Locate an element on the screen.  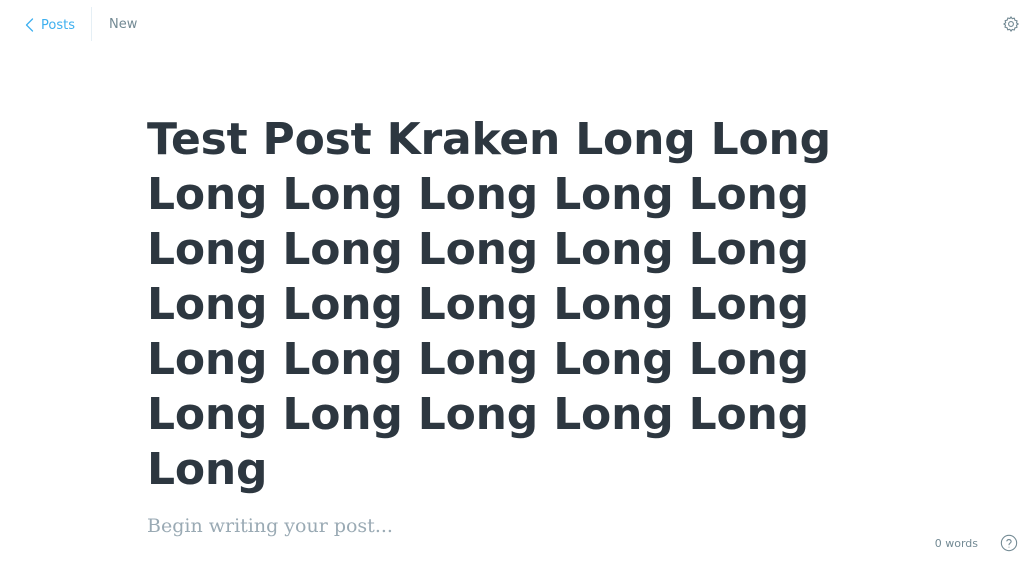
back-to-posts-link: Posts is located at coordinates (50, 25).